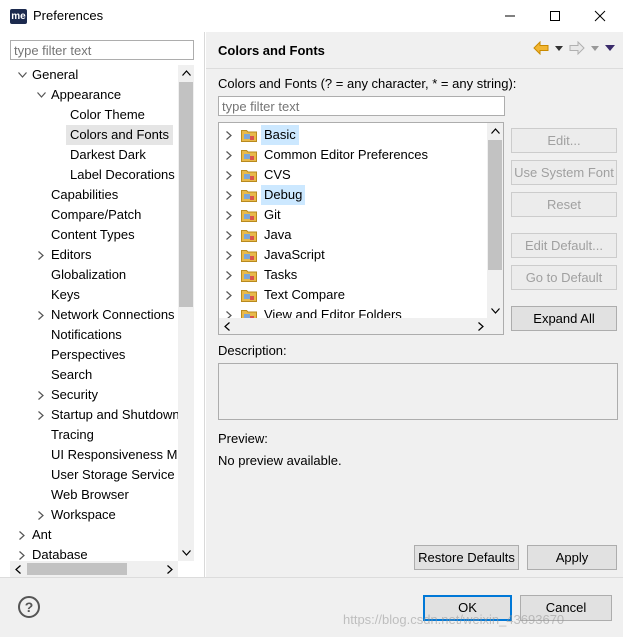 The image size is (623, 637). I want to click on forward-dropdown-icon, so click(595, 48).